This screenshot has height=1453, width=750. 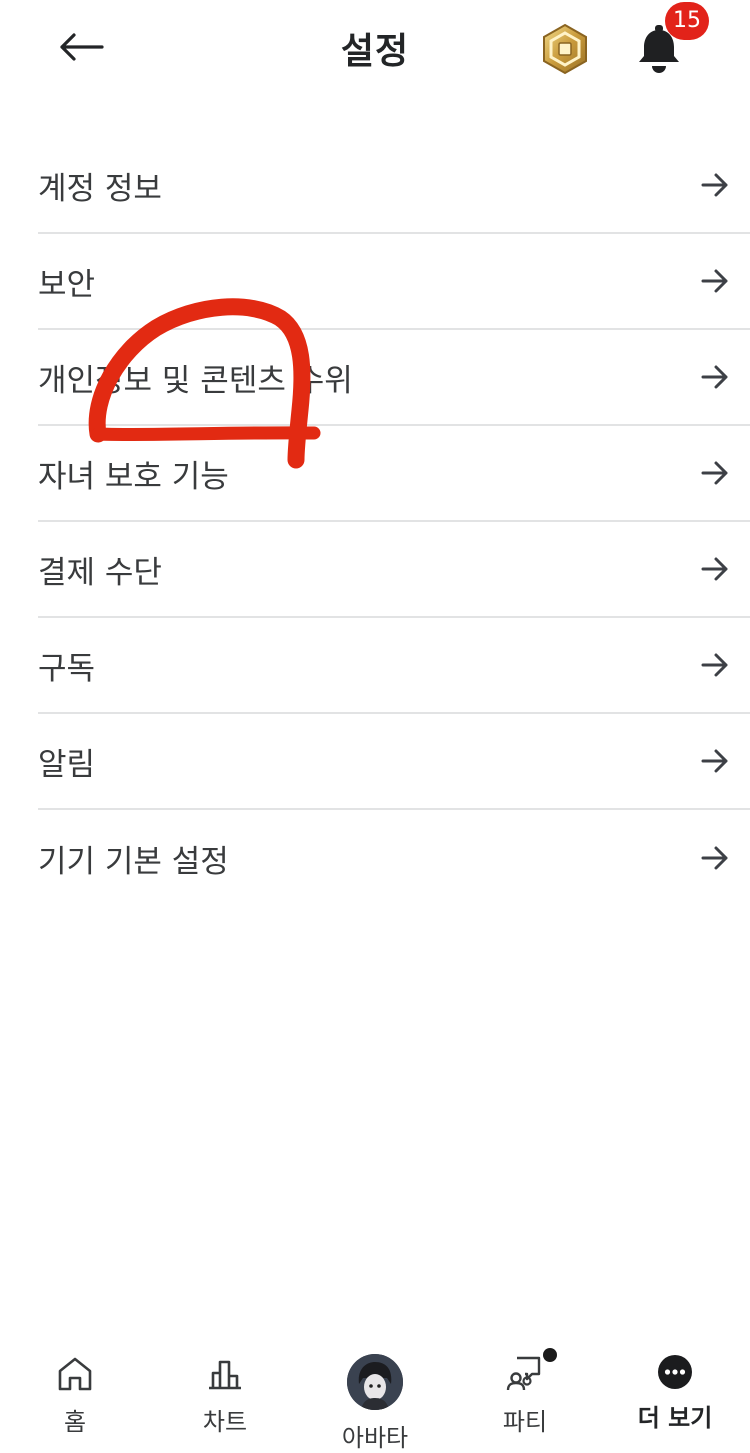 What do you see at coordinates (394, 858) in the screenshot?
I see `settings-item-device-preferences: 기기 기본 설정` at bounding box center [394, 858].